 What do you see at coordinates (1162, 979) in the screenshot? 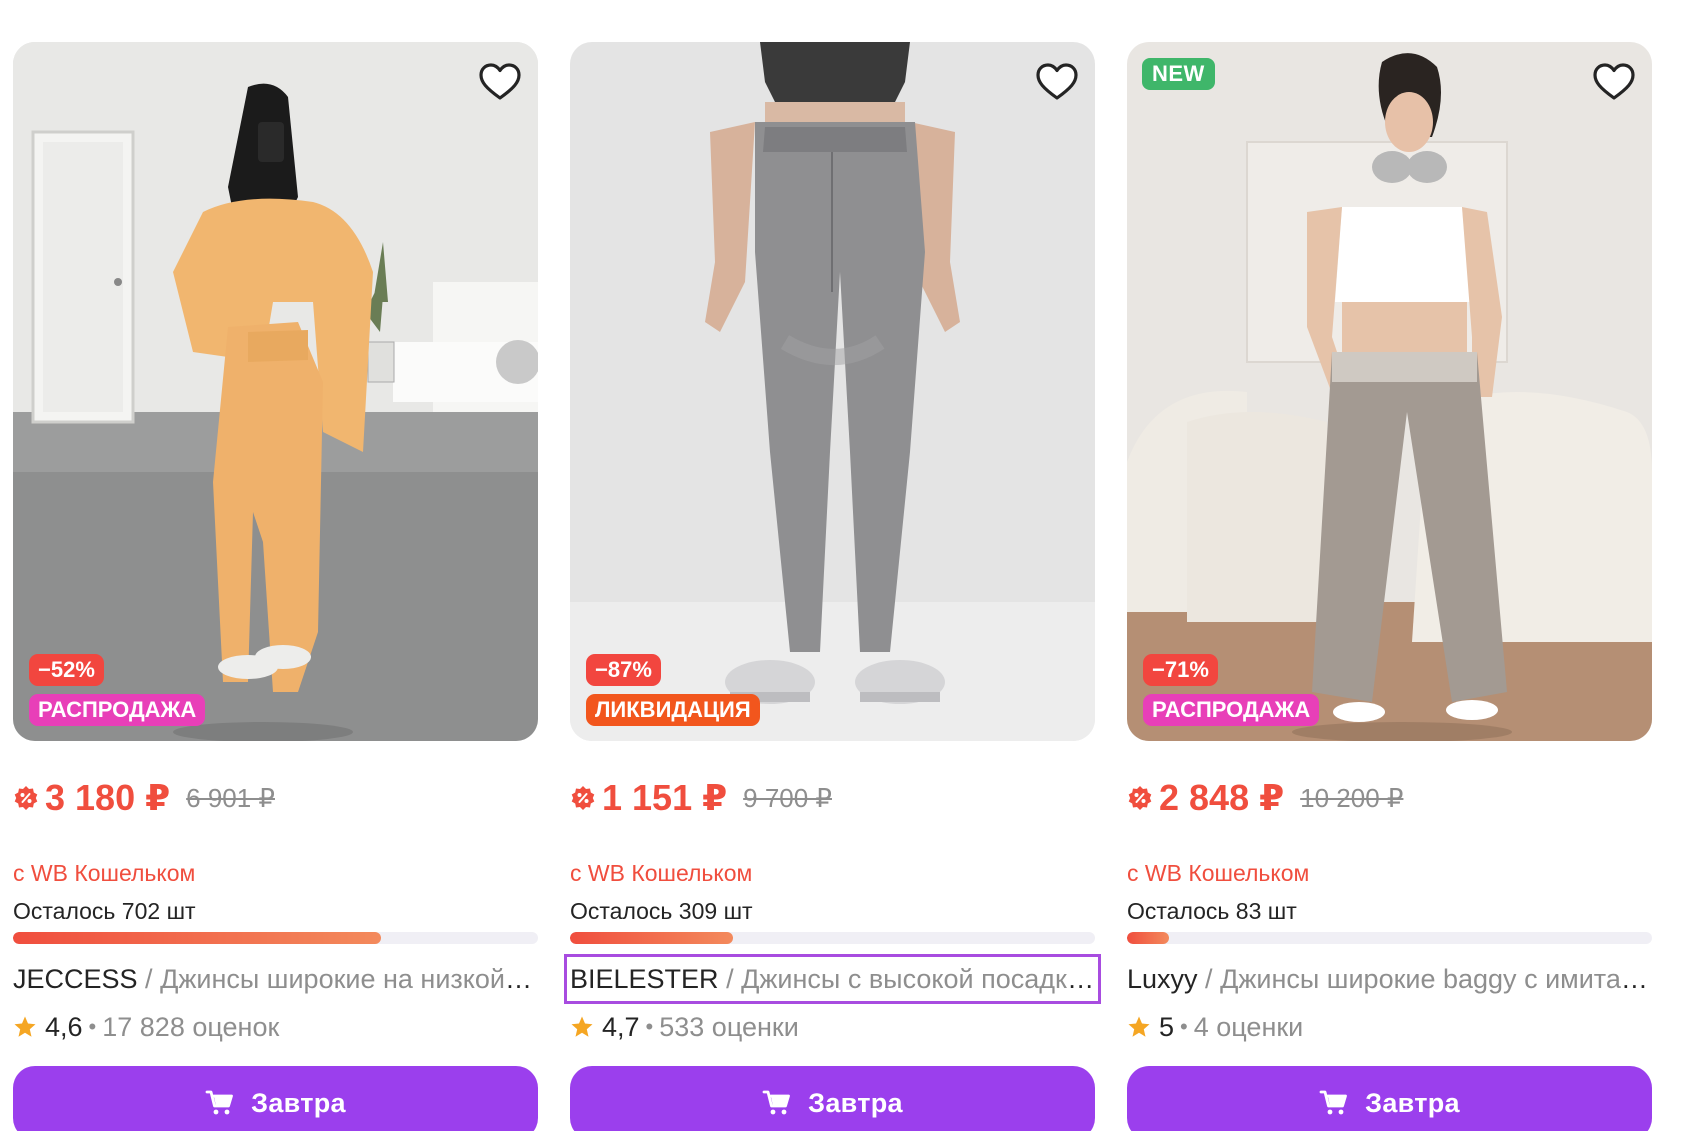
I see `brand-name: Luxyy` at bounding box center [1162, 979].